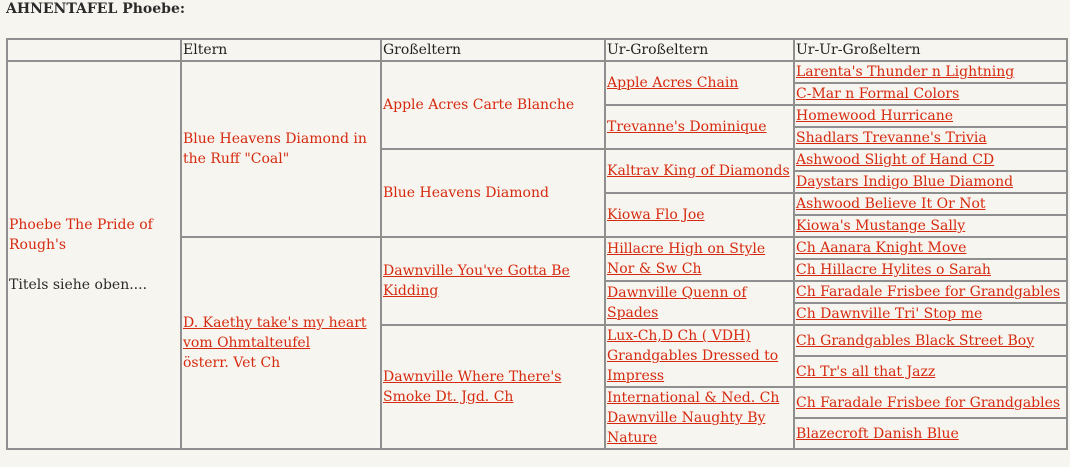  Describe the element at coordinates (877, 434) in the screenshot. I see `ggg-link-16: Blazecroft Danish Blue` at that location.